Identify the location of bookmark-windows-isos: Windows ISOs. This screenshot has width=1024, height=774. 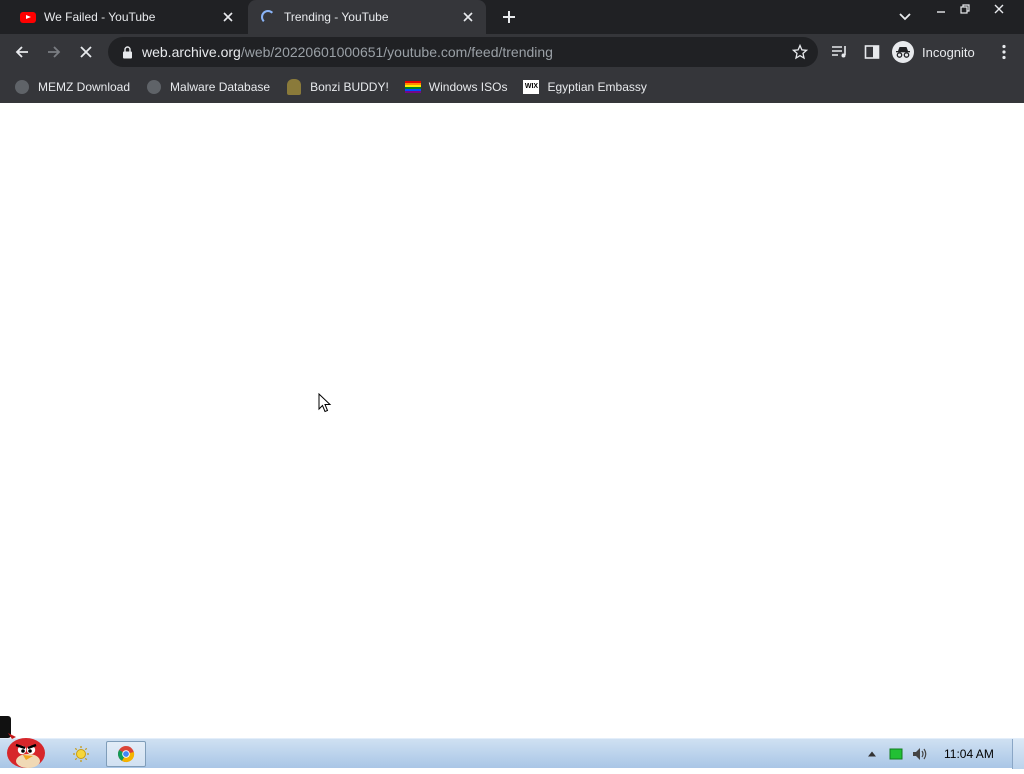
(456, 87).